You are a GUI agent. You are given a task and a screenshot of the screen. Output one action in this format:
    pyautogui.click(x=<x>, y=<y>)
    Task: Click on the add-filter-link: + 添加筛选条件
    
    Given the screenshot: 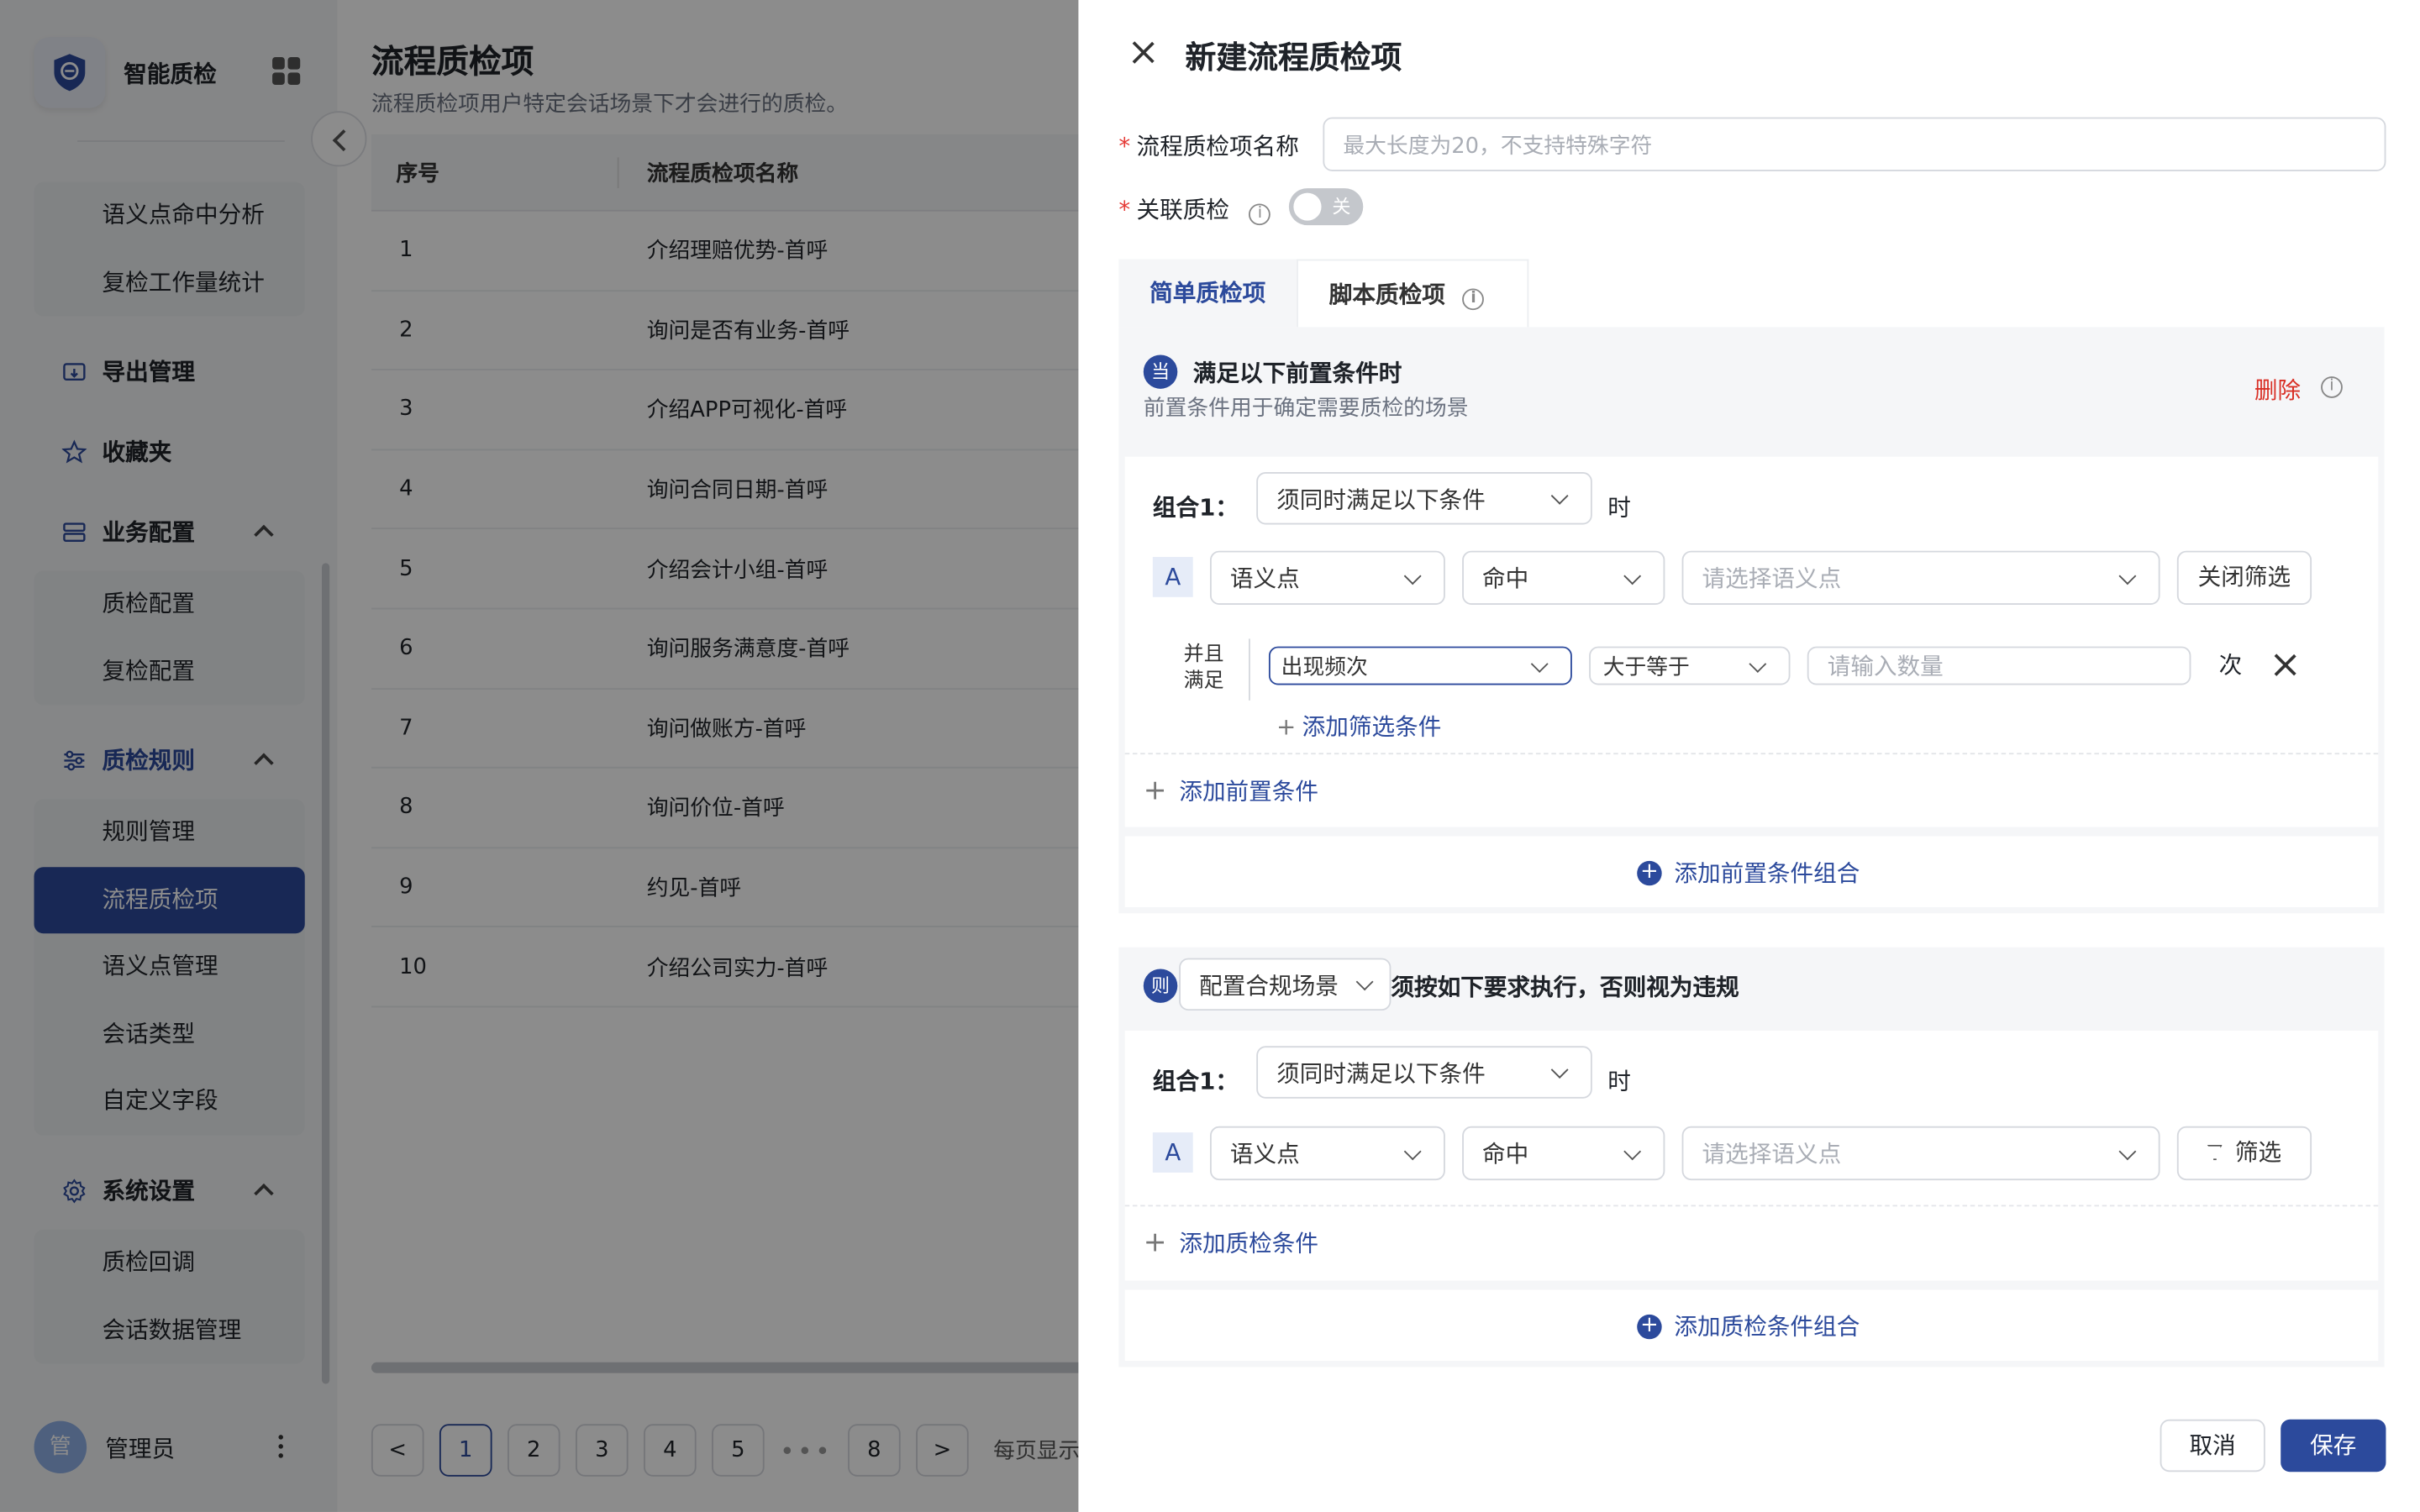 What is the action you would take?
    pyautogui.click(x=1358, y=726)
    